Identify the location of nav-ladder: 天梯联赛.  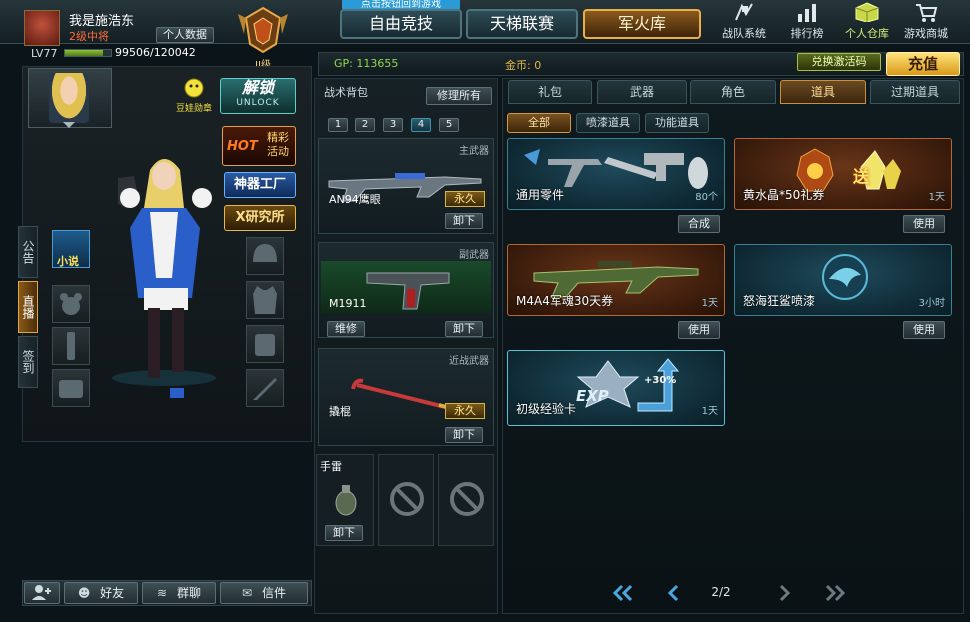
(522, 24).